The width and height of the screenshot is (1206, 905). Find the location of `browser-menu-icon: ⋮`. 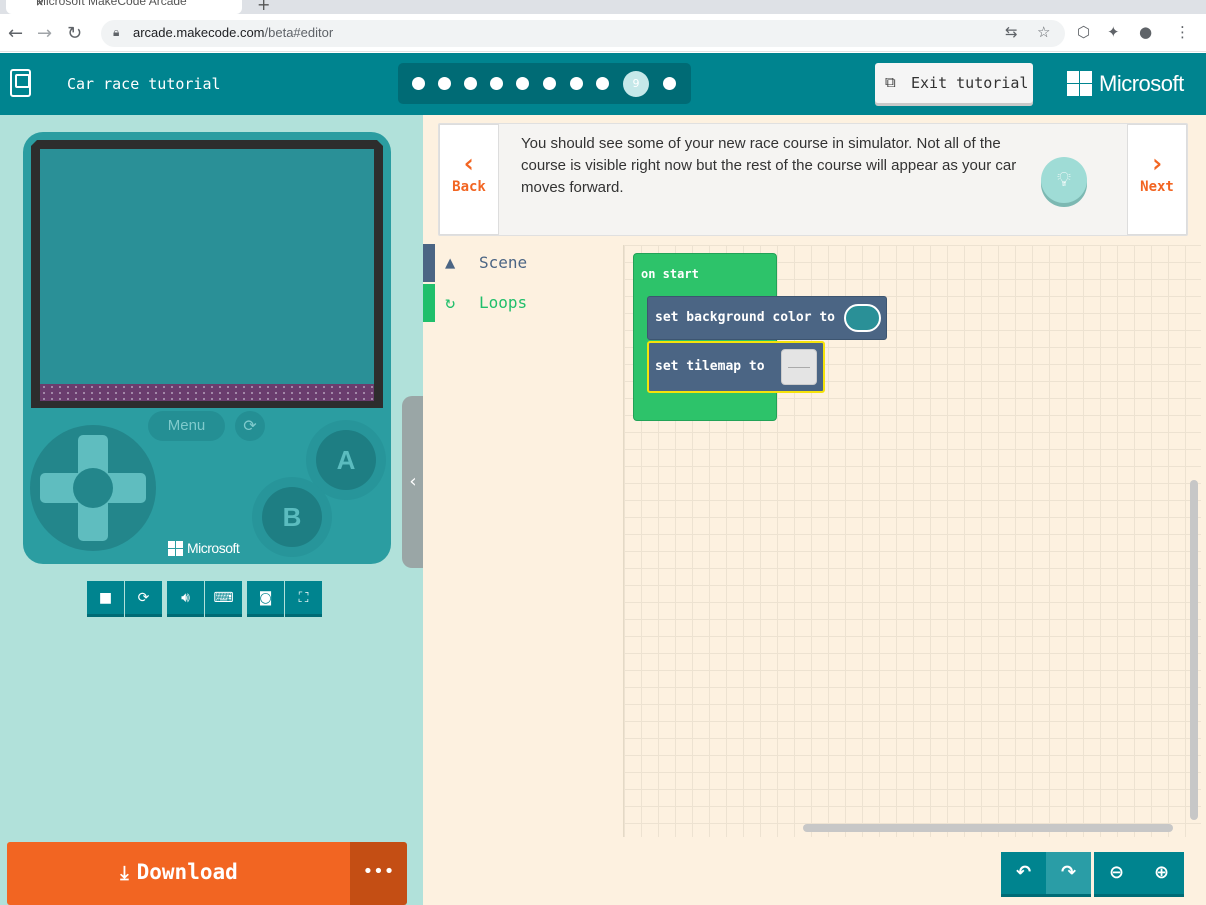

browser-menu-icon: ⋮ is located at coordinates (1182, 32).